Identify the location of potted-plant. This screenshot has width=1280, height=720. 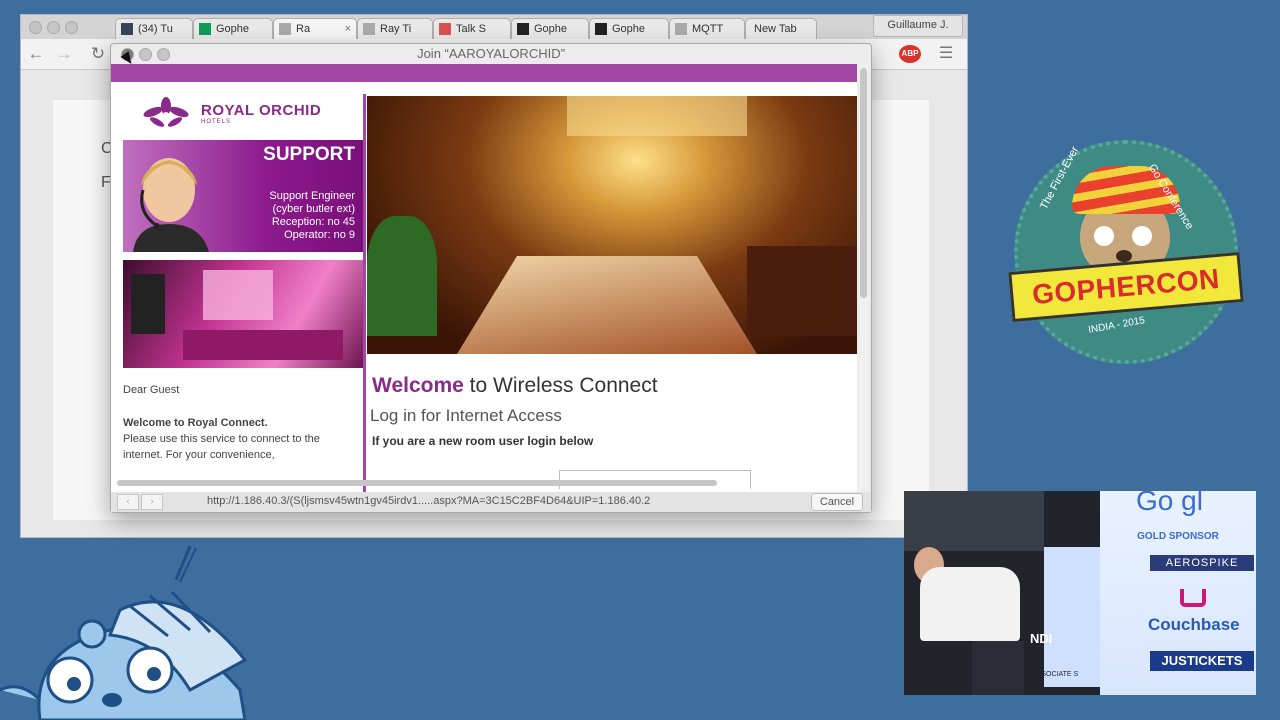
(402, 276).